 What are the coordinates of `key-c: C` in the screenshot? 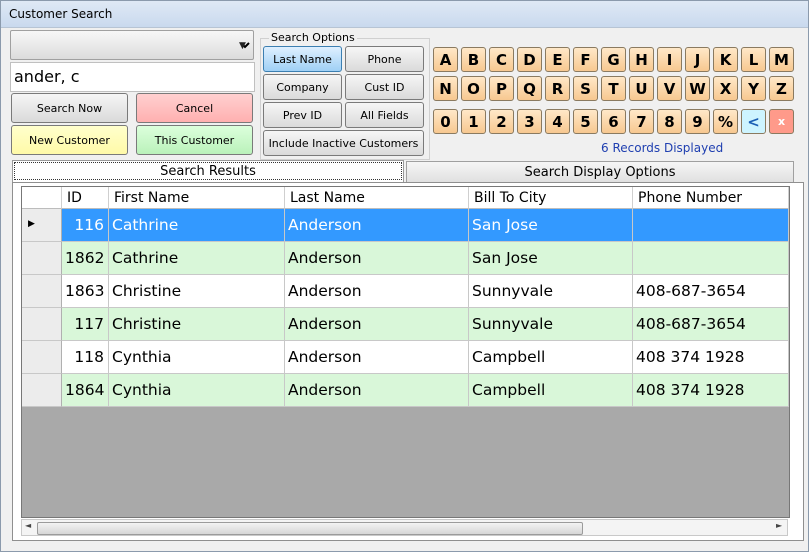 It's located at (501, 59).